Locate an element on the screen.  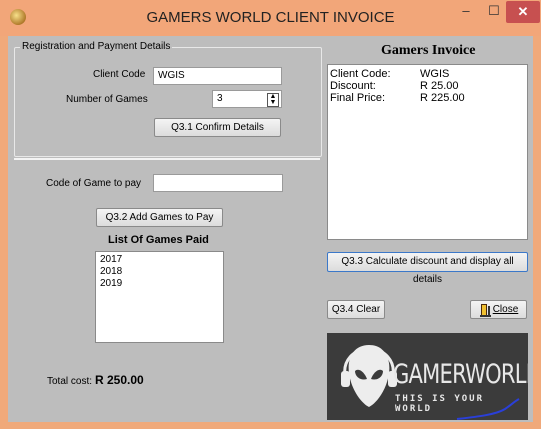
invoice-row-label: Discount: is located at coordinates (353, 86).